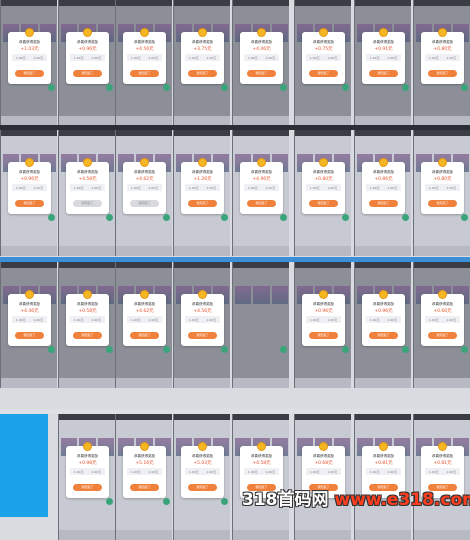 This screenshot has width=470, height=540. What do you see at coordinates (383, 49) in the screenshot?
I see `reward-amount: +0.91元` at bounding box center [383, 49].